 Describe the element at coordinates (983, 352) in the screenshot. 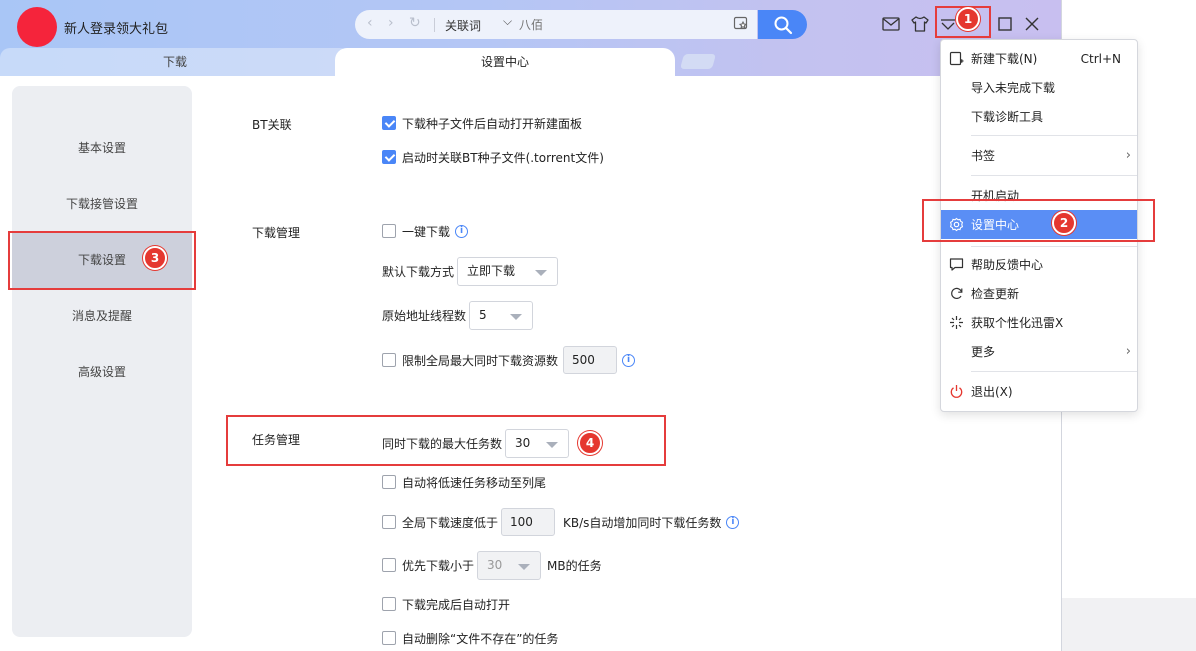

I see `menu-item-label: 更多` at that location.